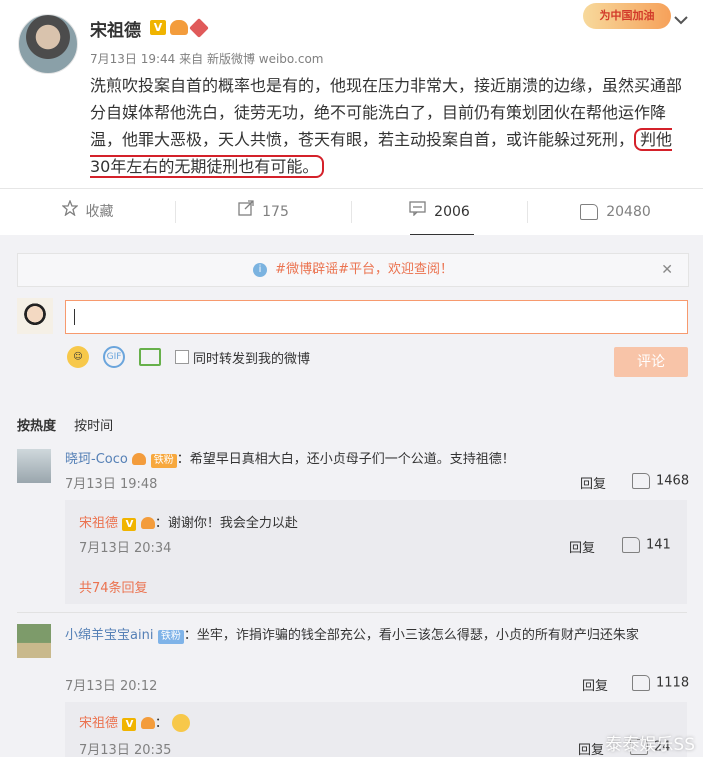 Image resolution: width=703 pixels, height=758 pixels. What do you see at coordinates (114, 357) in the screenshot?
I see `gif-icon: GIF` at bounding box center [114, 357].